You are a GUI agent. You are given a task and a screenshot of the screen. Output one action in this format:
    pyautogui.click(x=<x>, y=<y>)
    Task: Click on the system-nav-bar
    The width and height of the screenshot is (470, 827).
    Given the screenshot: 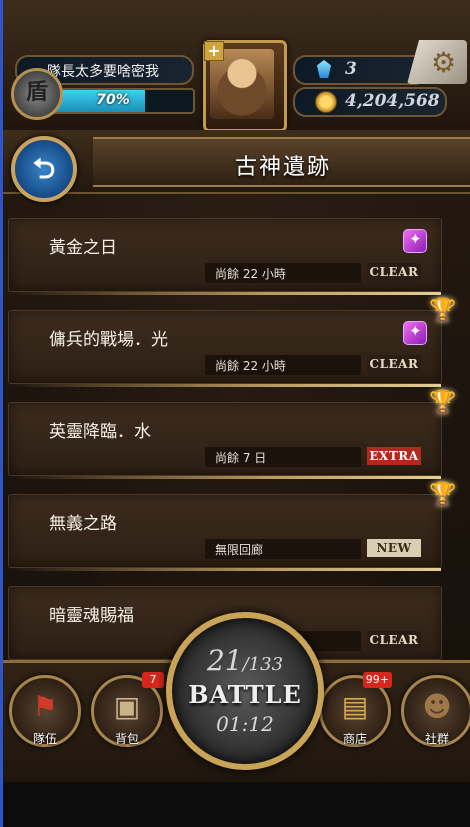 What is the action you would take?
    pyautogui.click(x=236, y=804)
    